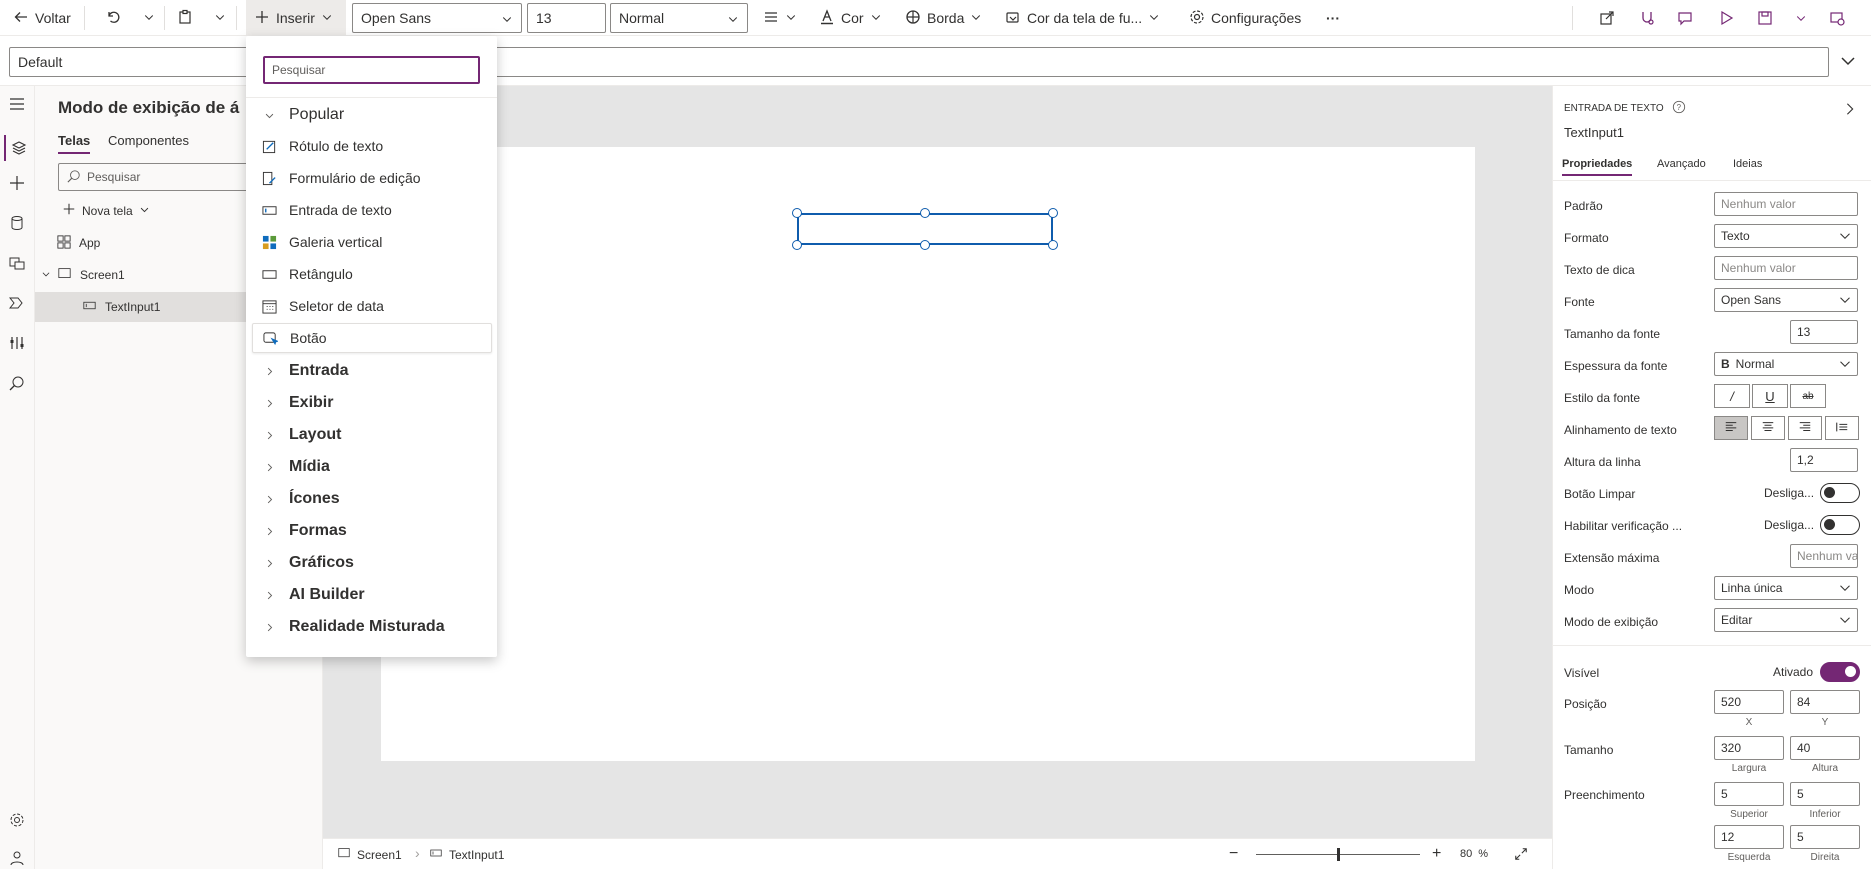  I want to click on insert-icon, so click(17, 183).